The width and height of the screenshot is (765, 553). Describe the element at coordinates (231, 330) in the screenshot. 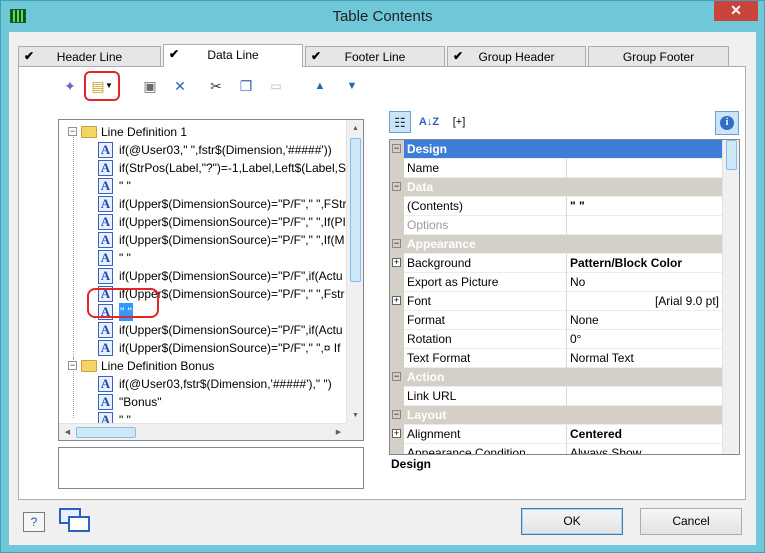

I see `tree-item-label: if(Upper$(DimensionSource)="P/F",if(Actu` at that location.